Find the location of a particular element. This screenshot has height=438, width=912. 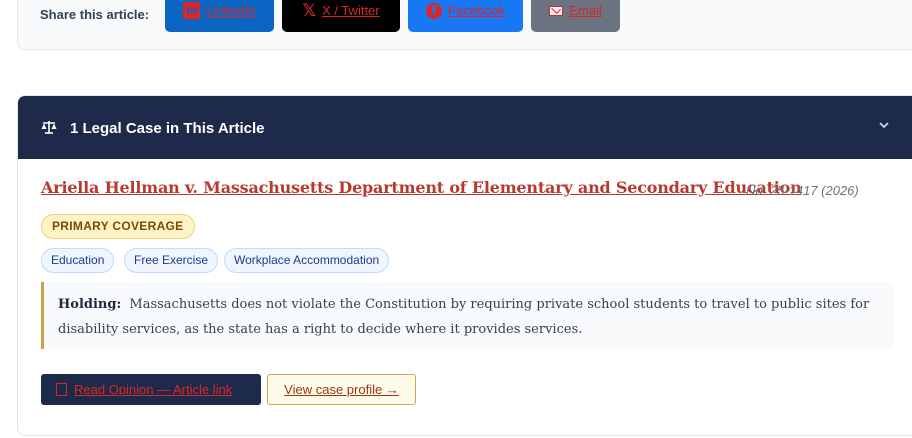

chevron-down-icon is located at coordinates (884, 125).